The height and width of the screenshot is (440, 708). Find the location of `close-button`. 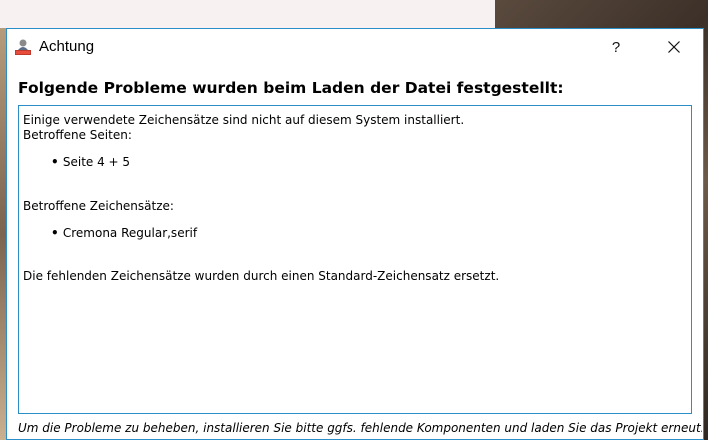

close-button is located at coordinates (674, 47).